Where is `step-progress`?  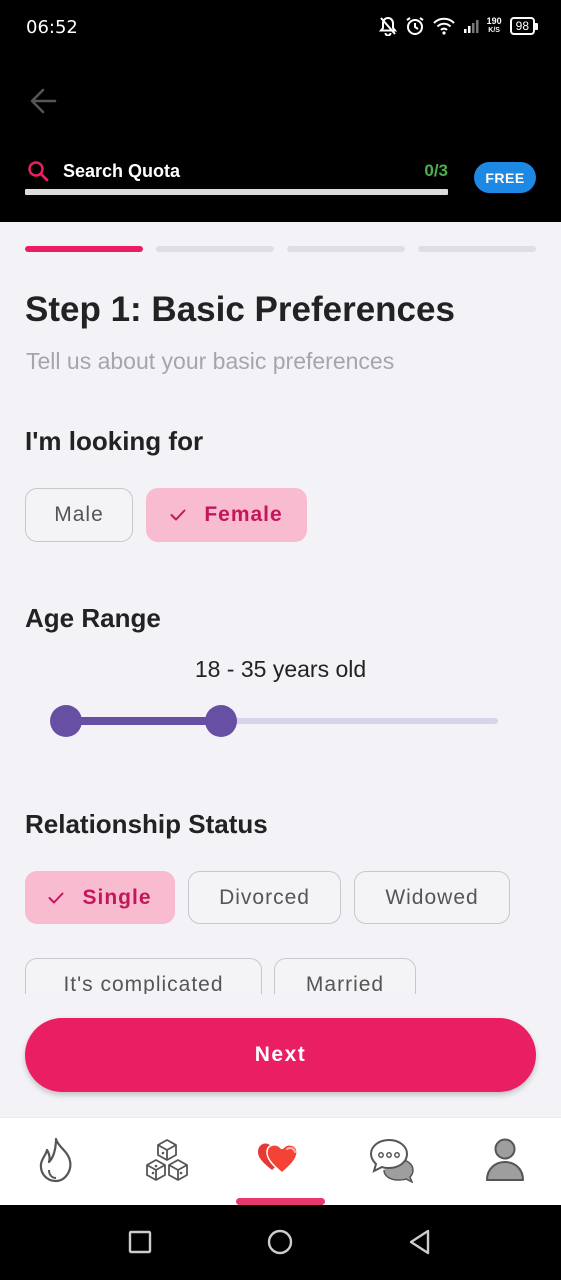
step-progress is located at coordinates (280, 249).